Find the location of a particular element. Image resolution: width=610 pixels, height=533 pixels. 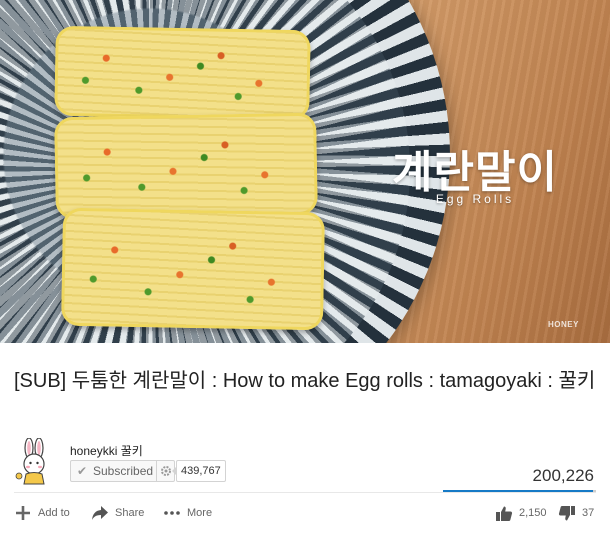

like-button: 2,150 is located at coordinates (521, 513).